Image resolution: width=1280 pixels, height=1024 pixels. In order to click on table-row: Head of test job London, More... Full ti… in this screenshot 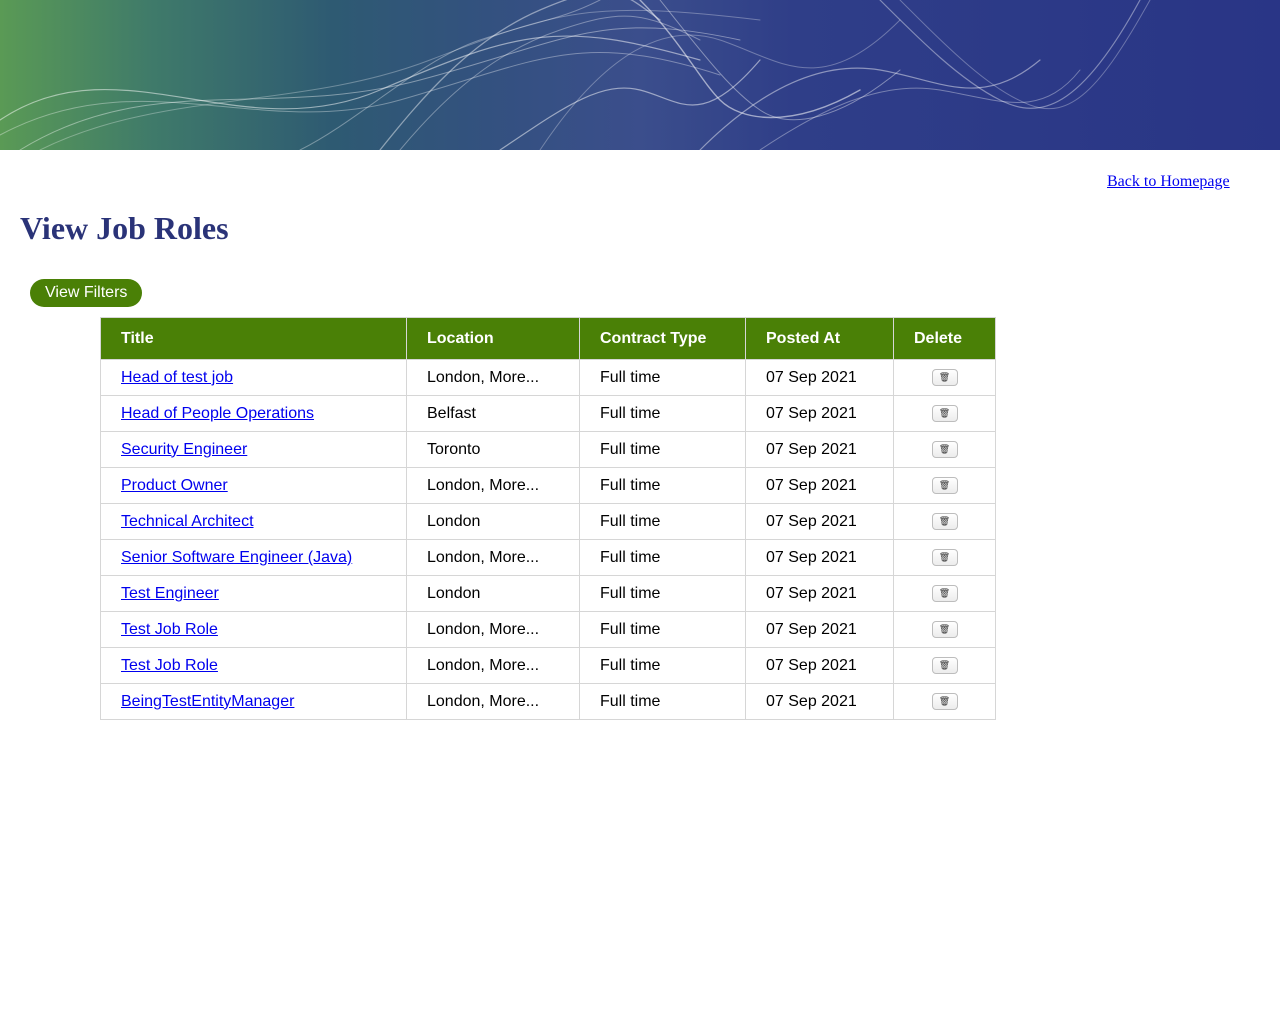, I will do `click(548, 377)`.